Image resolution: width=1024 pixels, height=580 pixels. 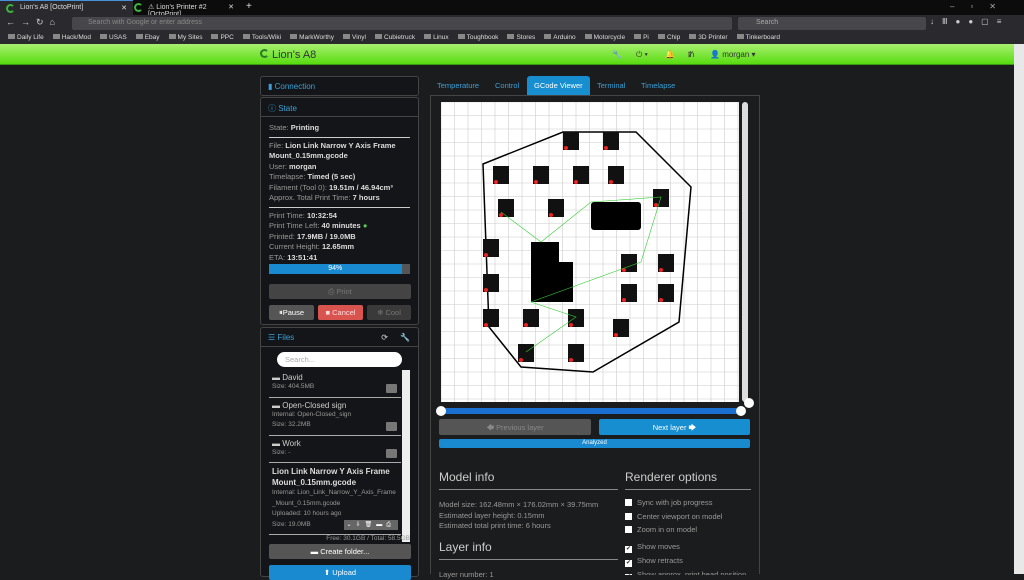 I want to click on bookmark: Motorcycle, so click(x=605, y=39).